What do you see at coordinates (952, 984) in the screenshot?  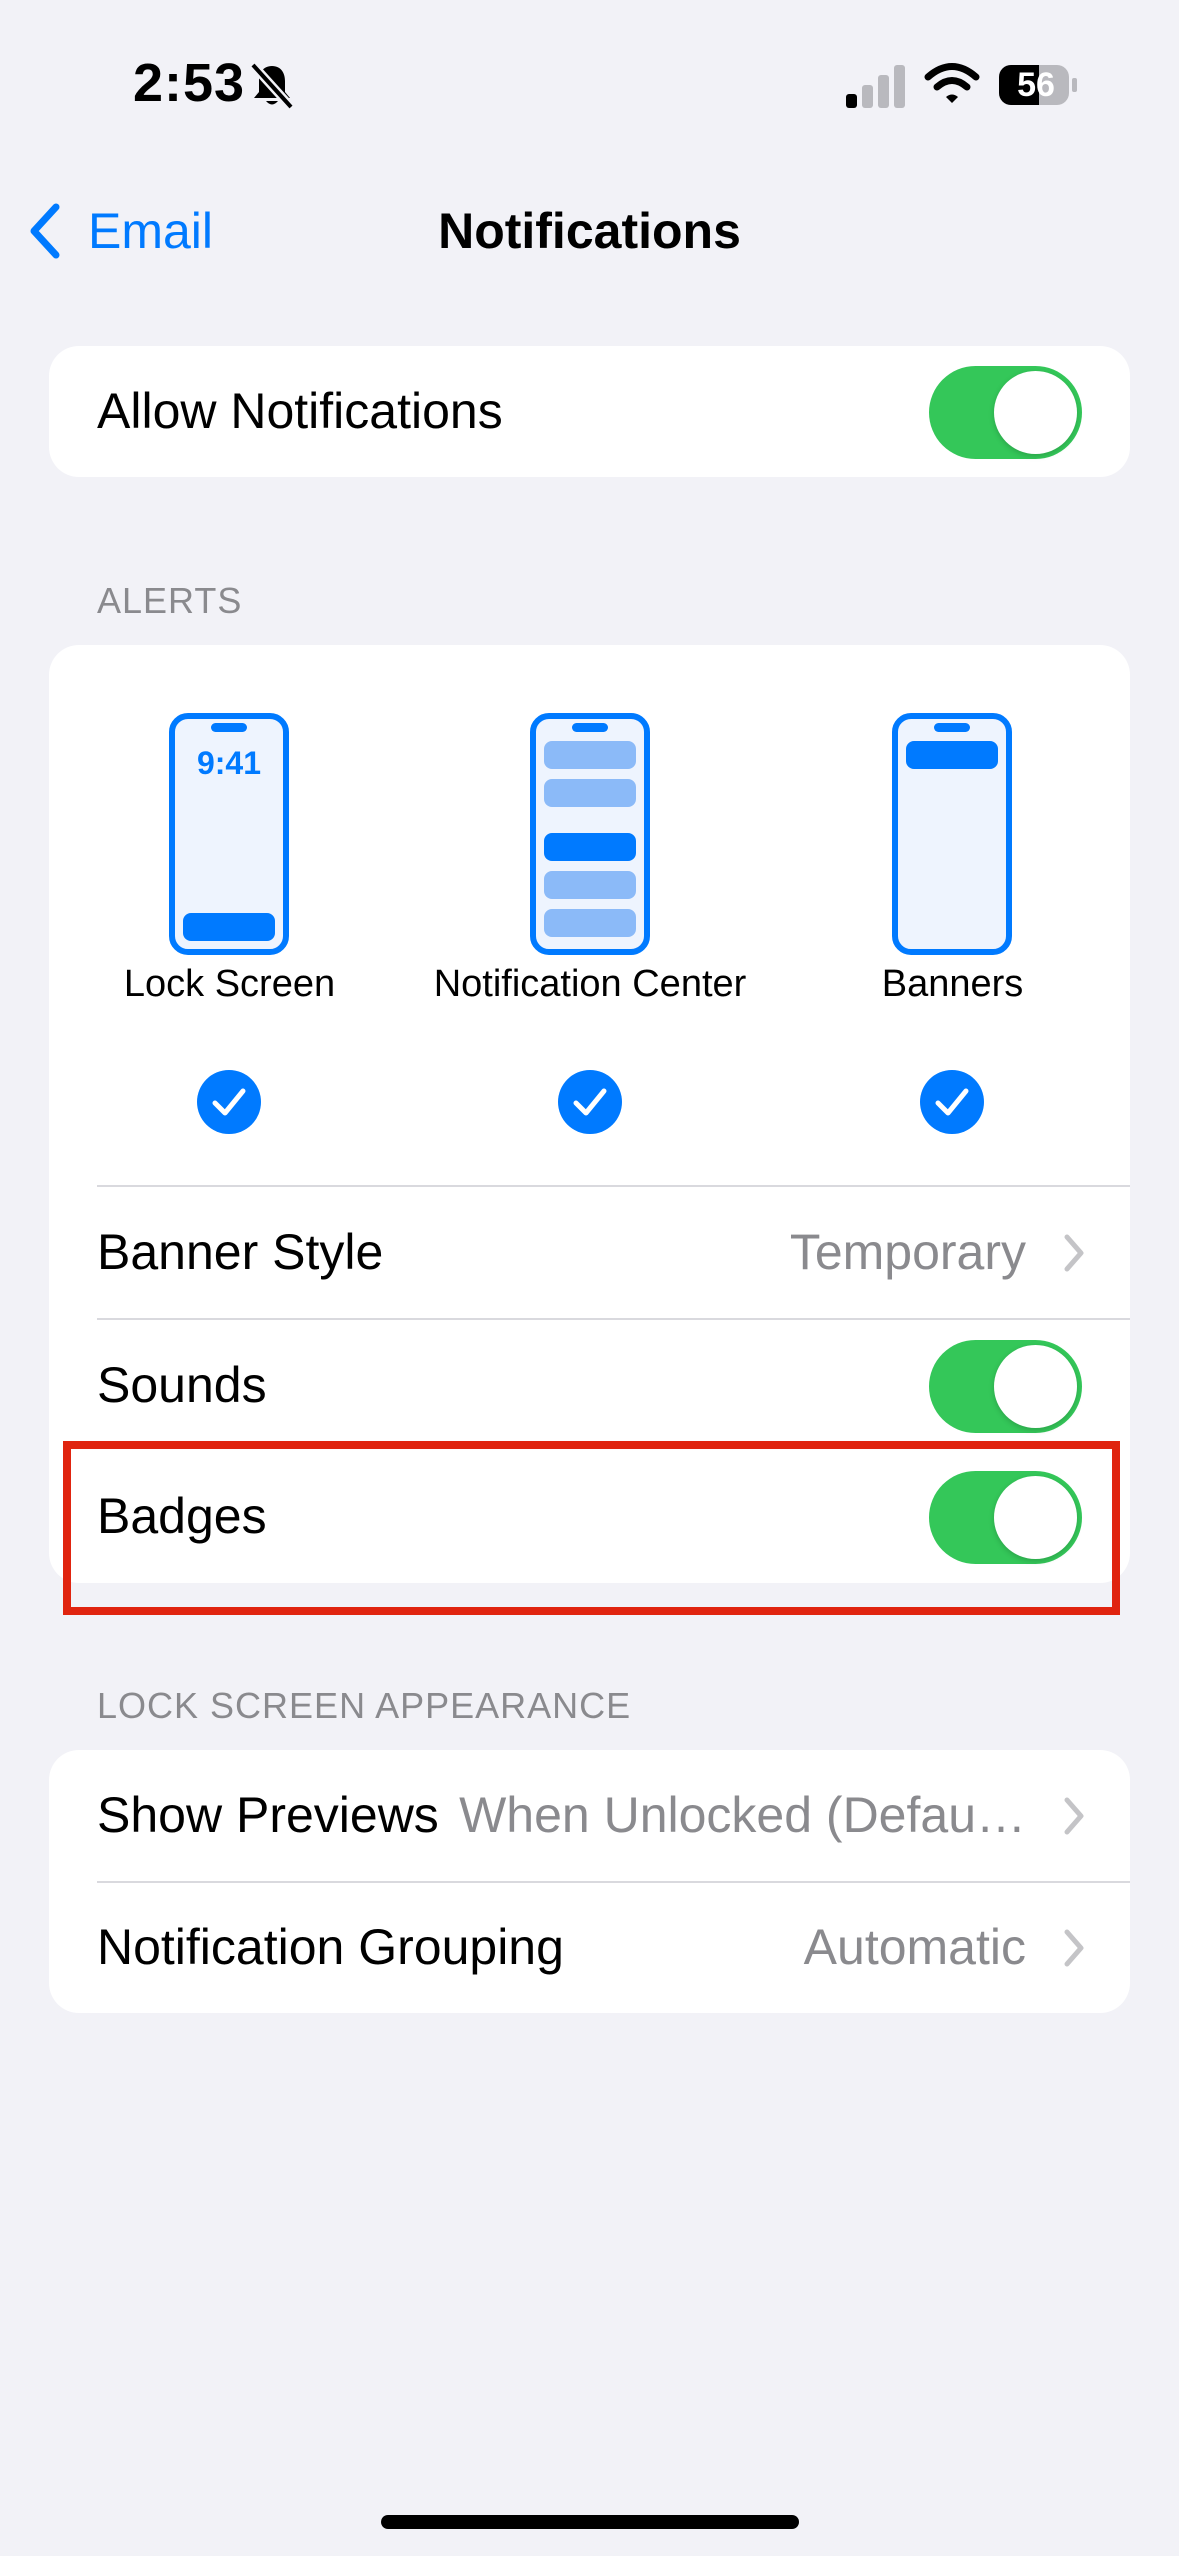 I see `alert-style-label: Banners` at bounding box center [952, 984].